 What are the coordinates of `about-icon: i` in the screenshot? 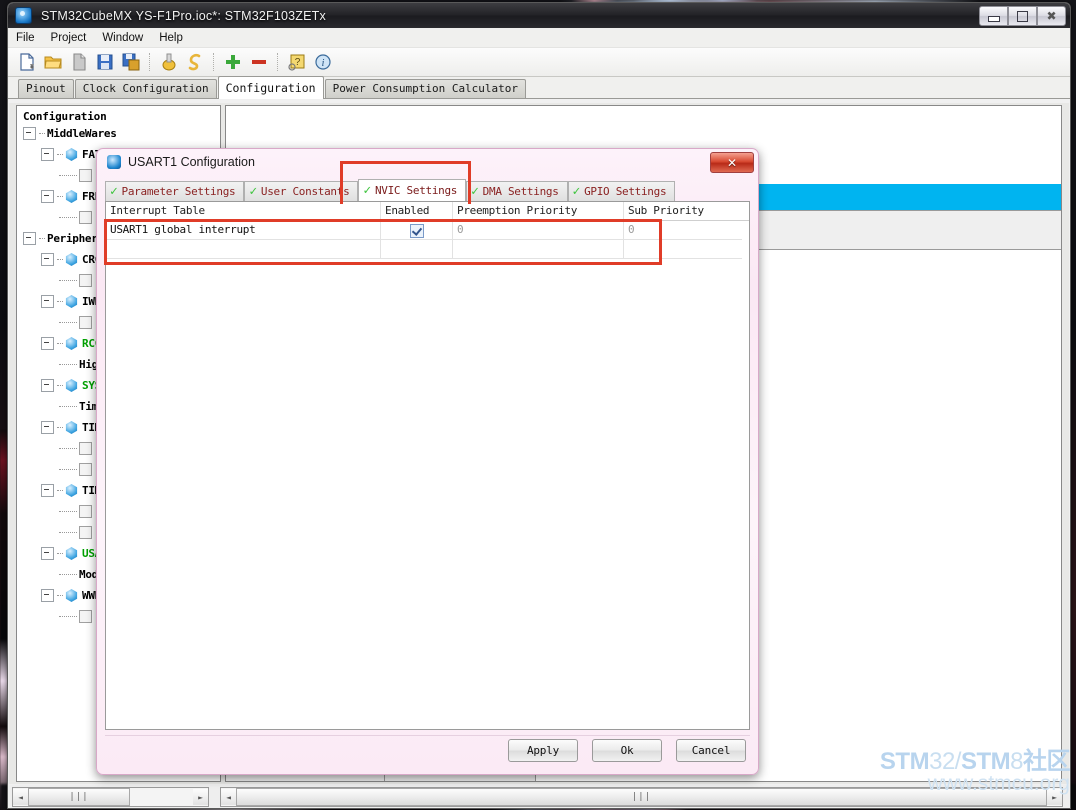 It's located at (323, 62).